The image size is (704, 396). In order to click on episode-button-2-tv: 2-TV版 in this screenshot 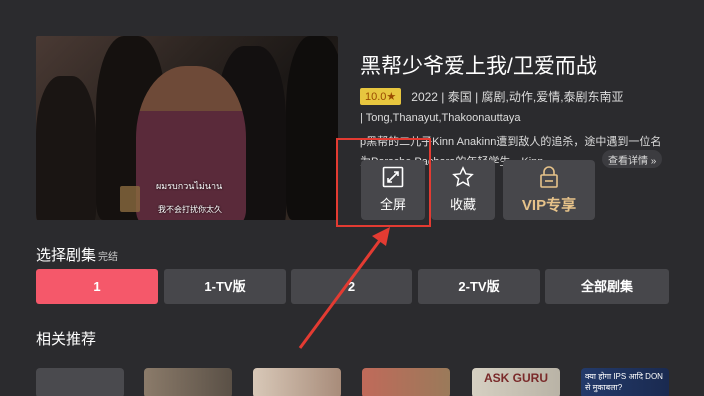, I will do `click(479, 286)`.